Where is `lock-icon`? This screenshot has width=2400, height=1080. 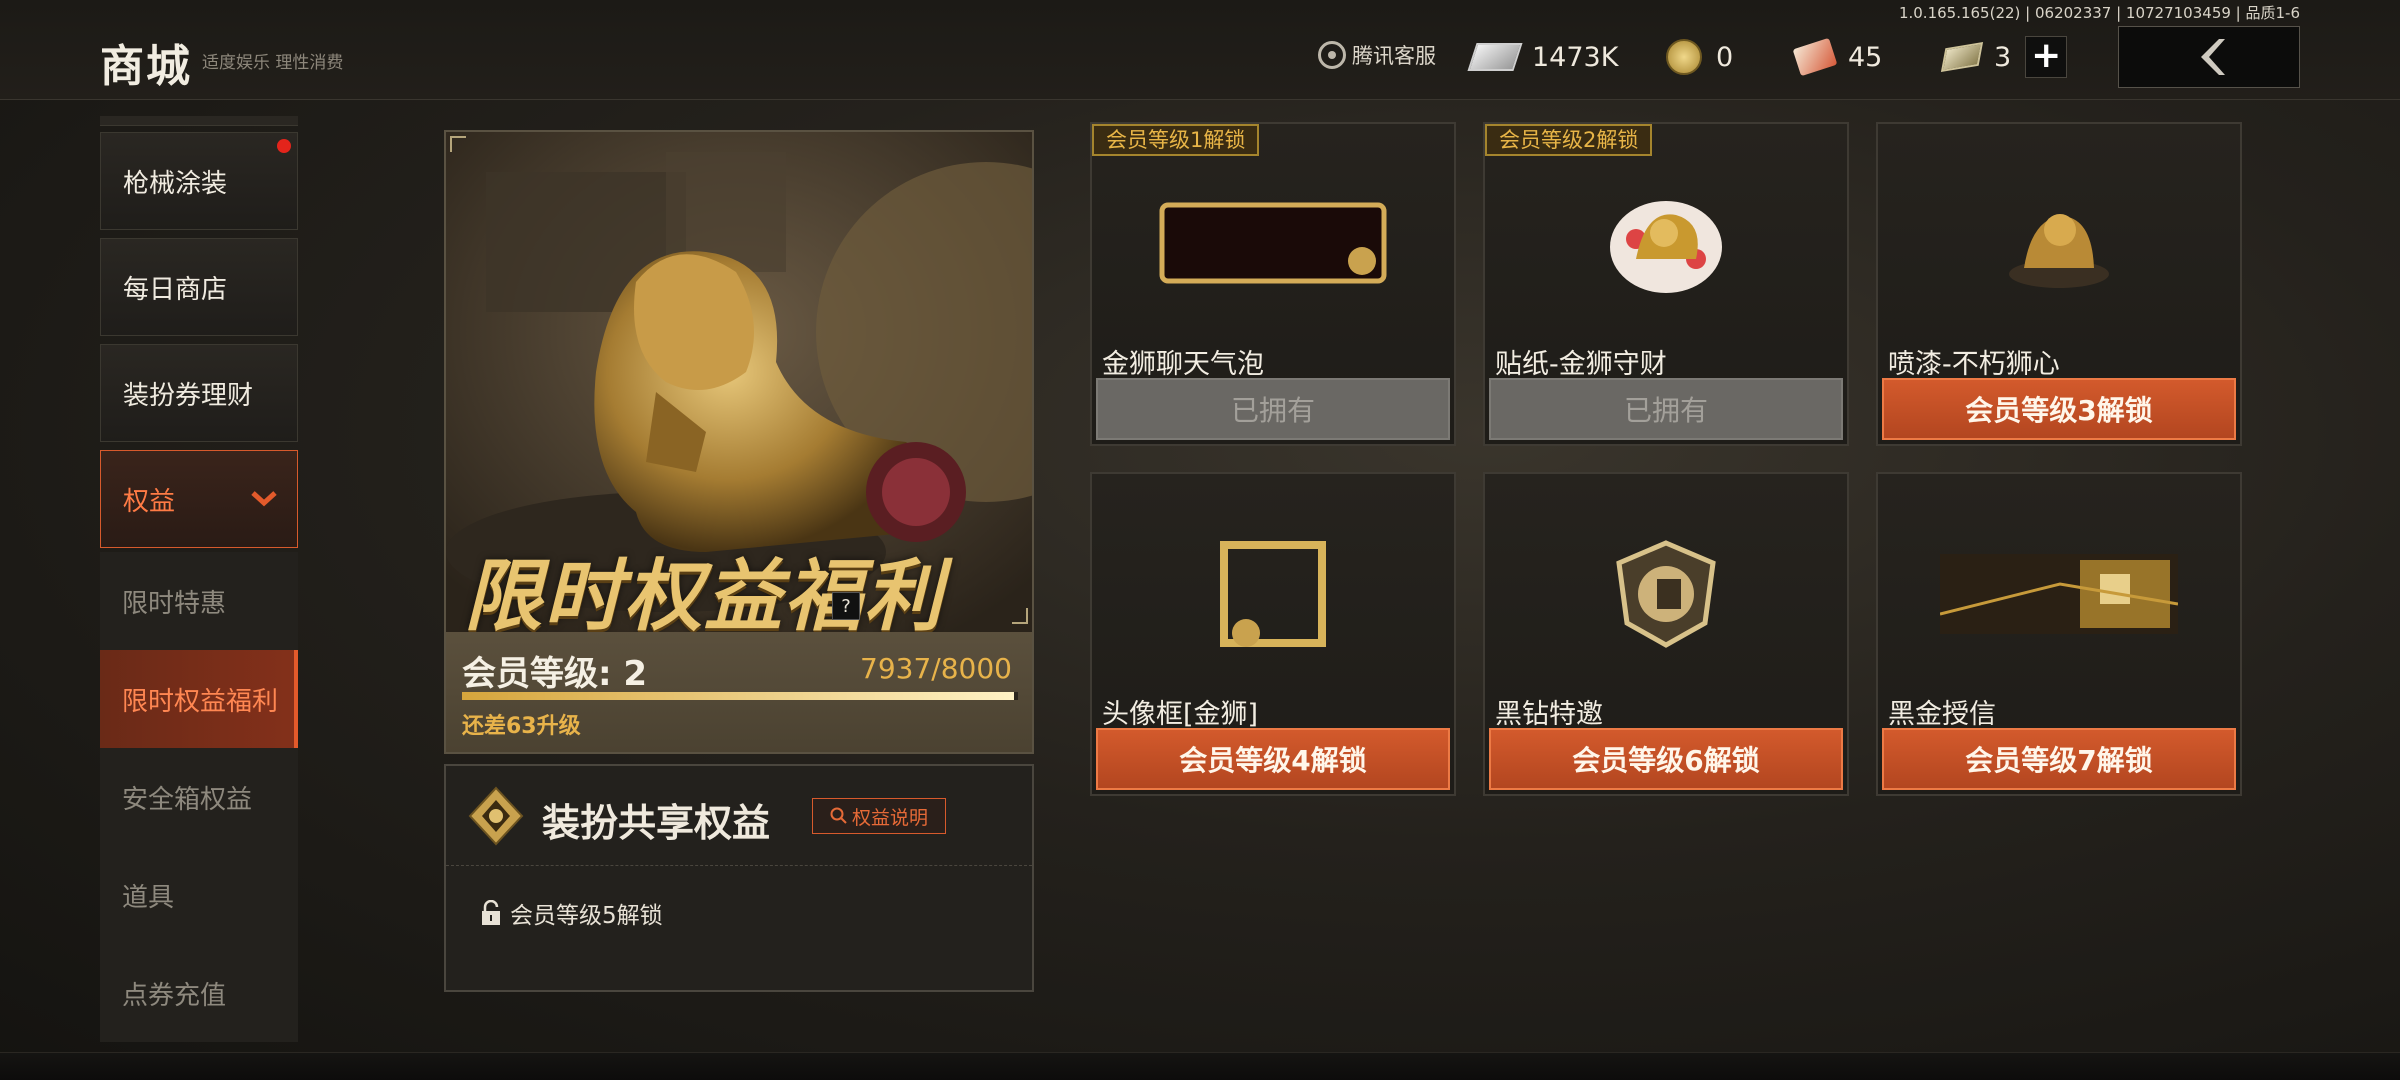
lock-icon is located at coordinates (491, 912).